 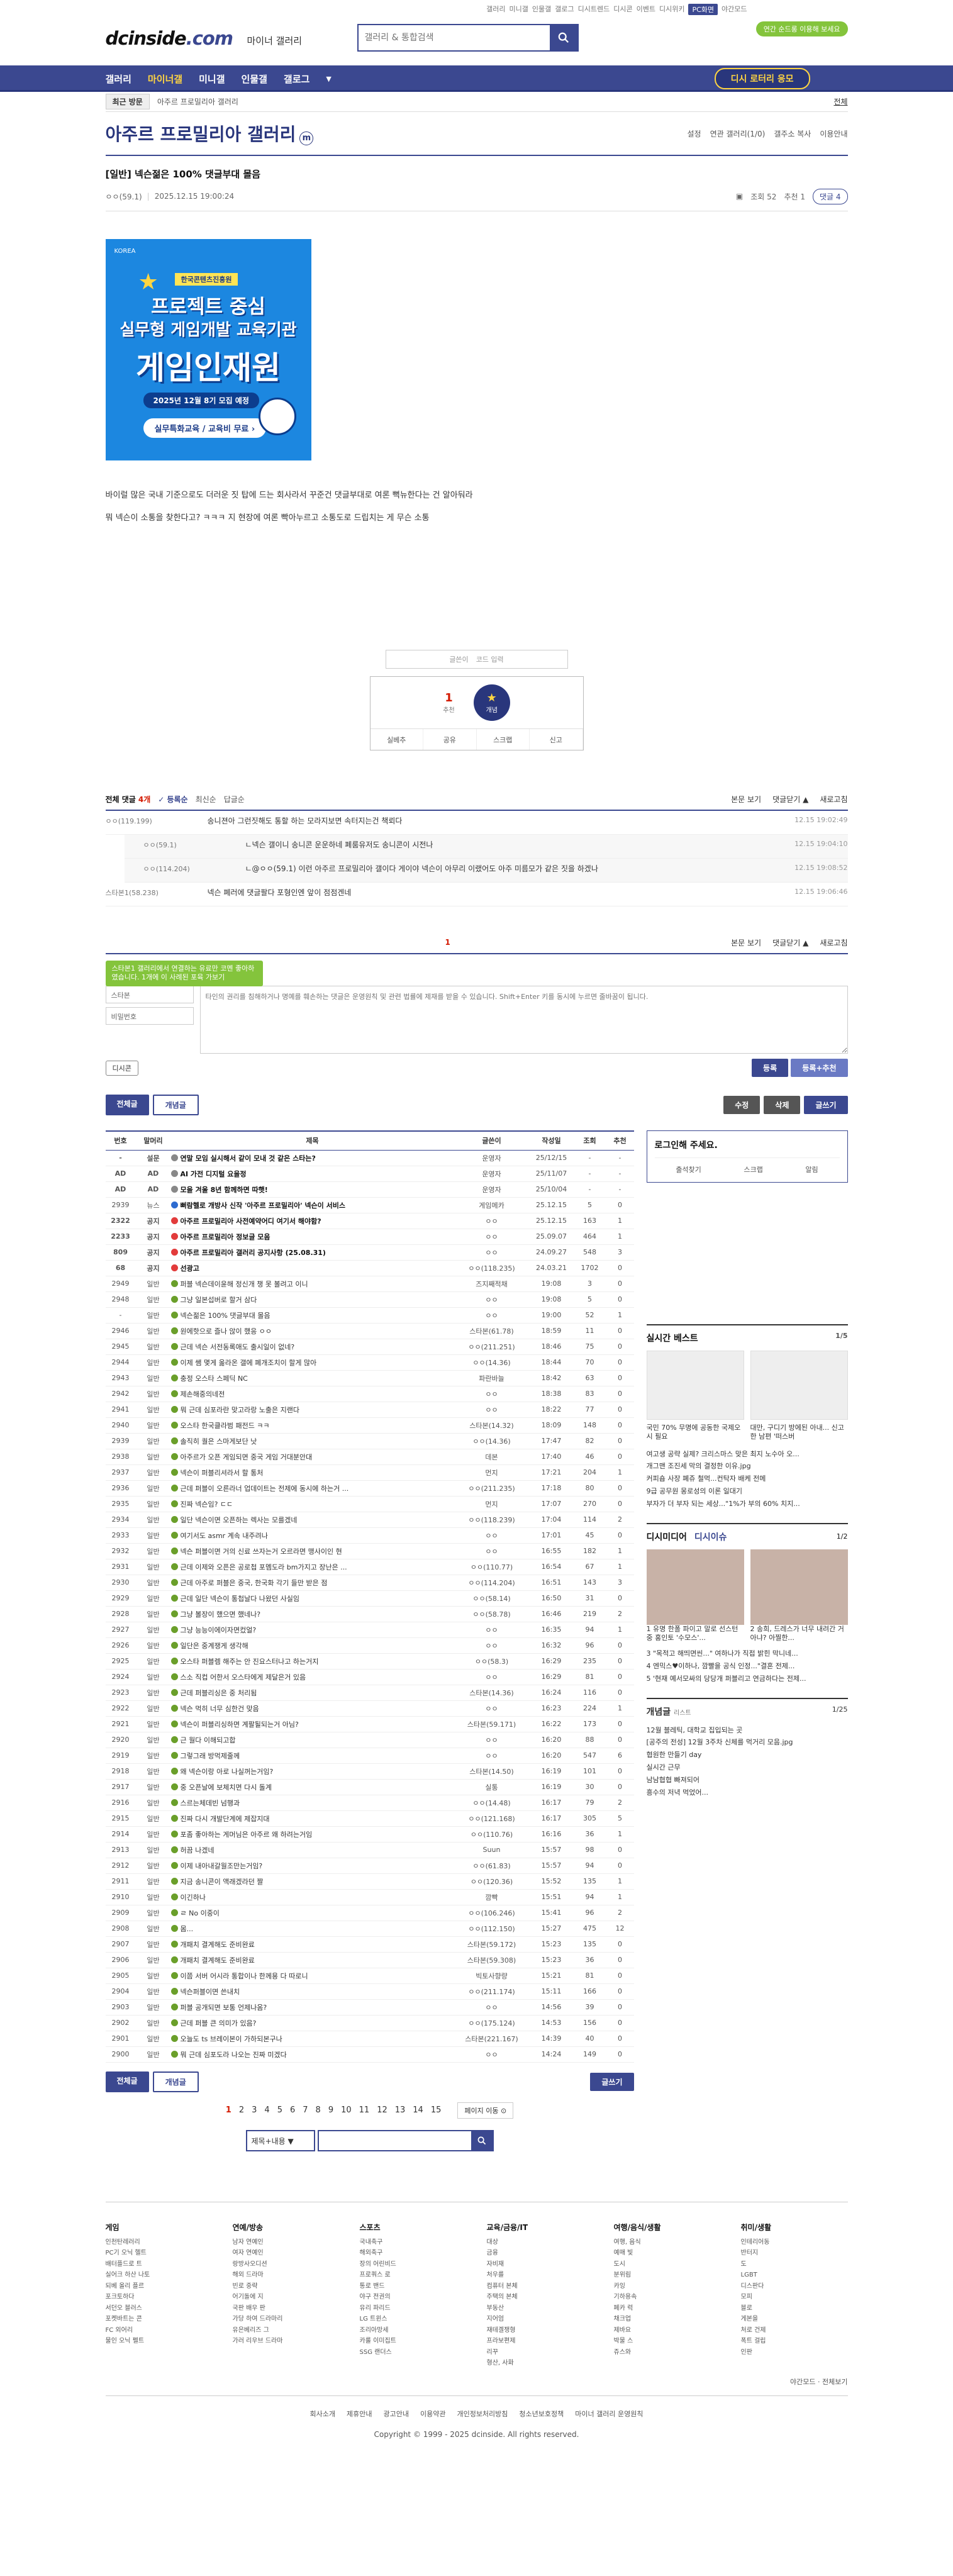 What do you see at coordinates (794, 2264) in the screenshot?
I see `footer-link: 도` at bounding box center [794, 2264].